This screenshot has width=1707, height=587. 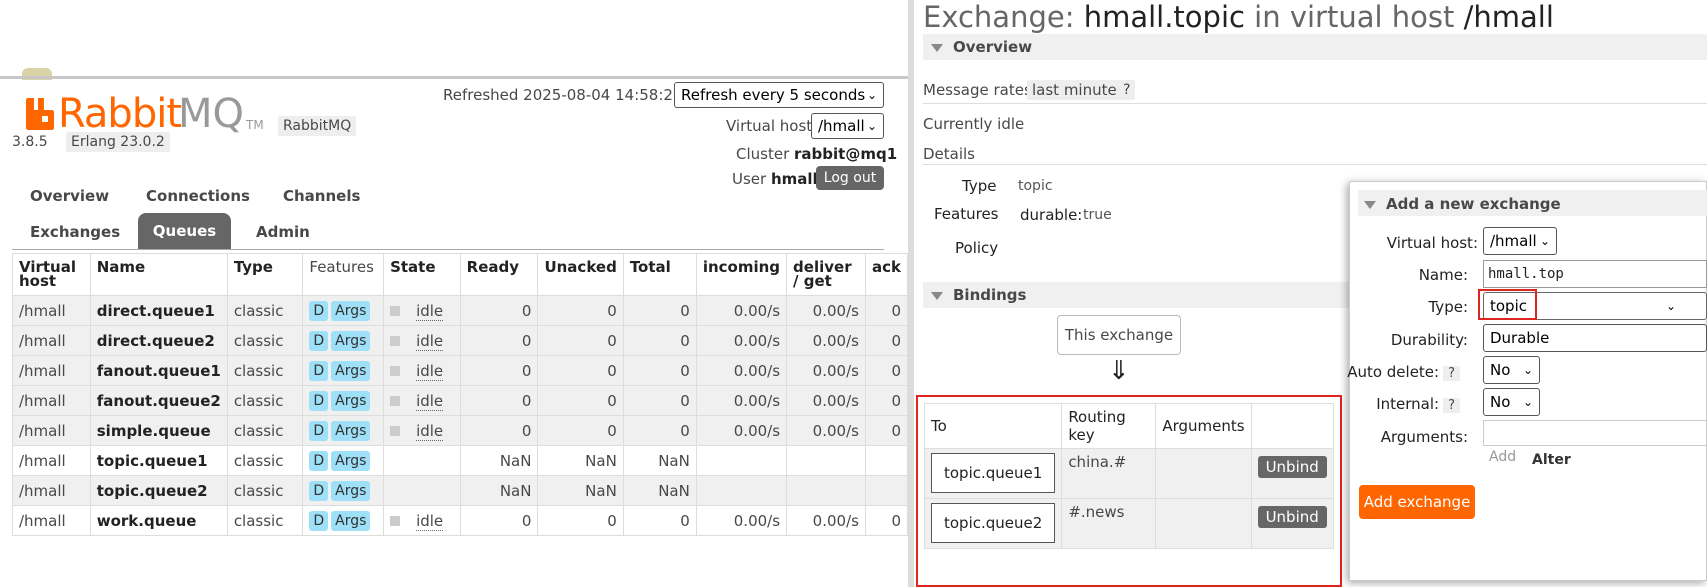 I want to click on chevron-down-icon: ⌄, so click(x=871, y=126).